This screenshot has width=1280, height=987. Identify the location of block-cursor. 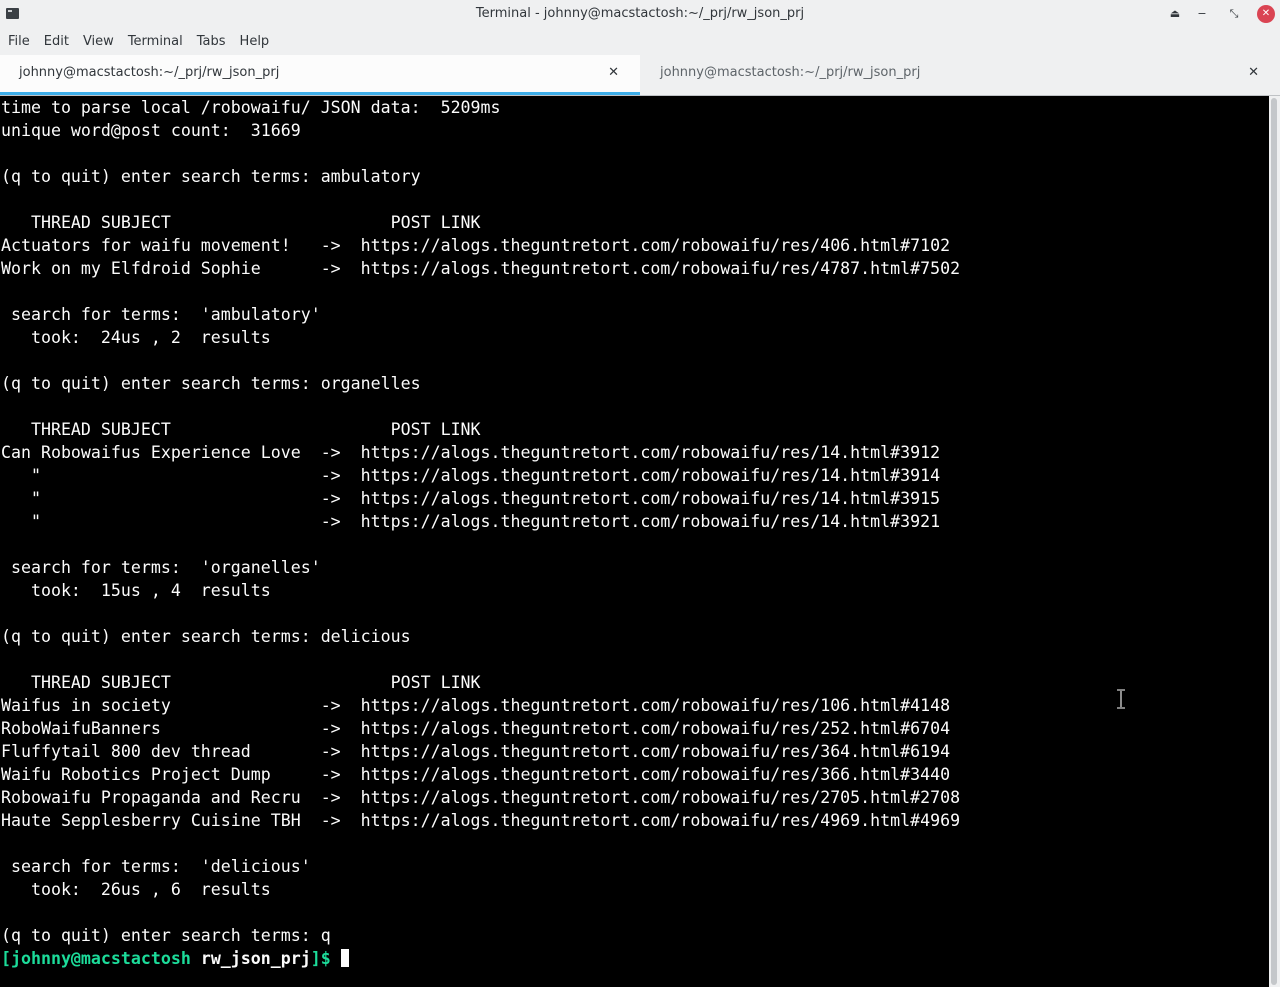
(344, 958).